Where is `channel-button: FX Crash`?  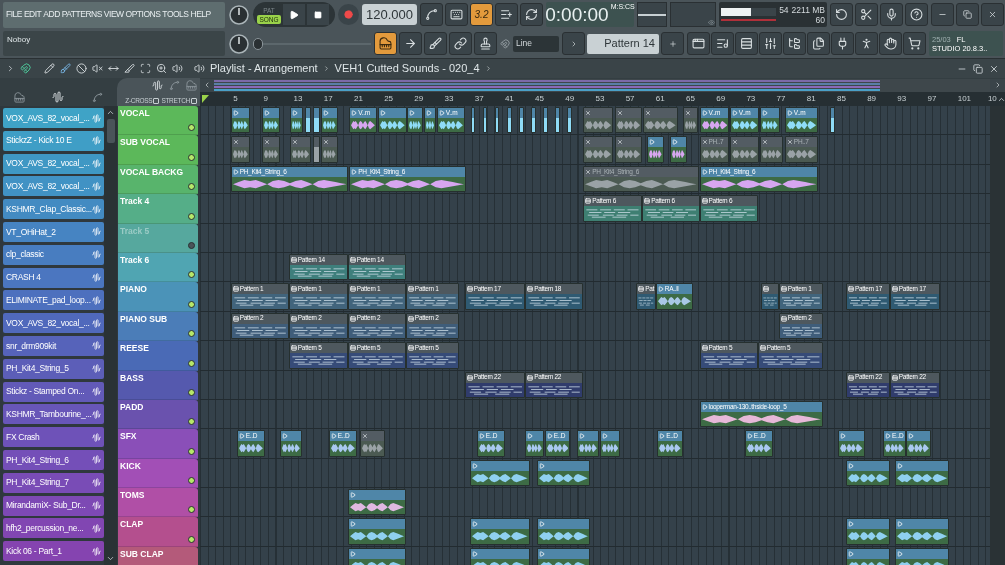 channel-button: FX Crash is located at coordinates (53, 437).